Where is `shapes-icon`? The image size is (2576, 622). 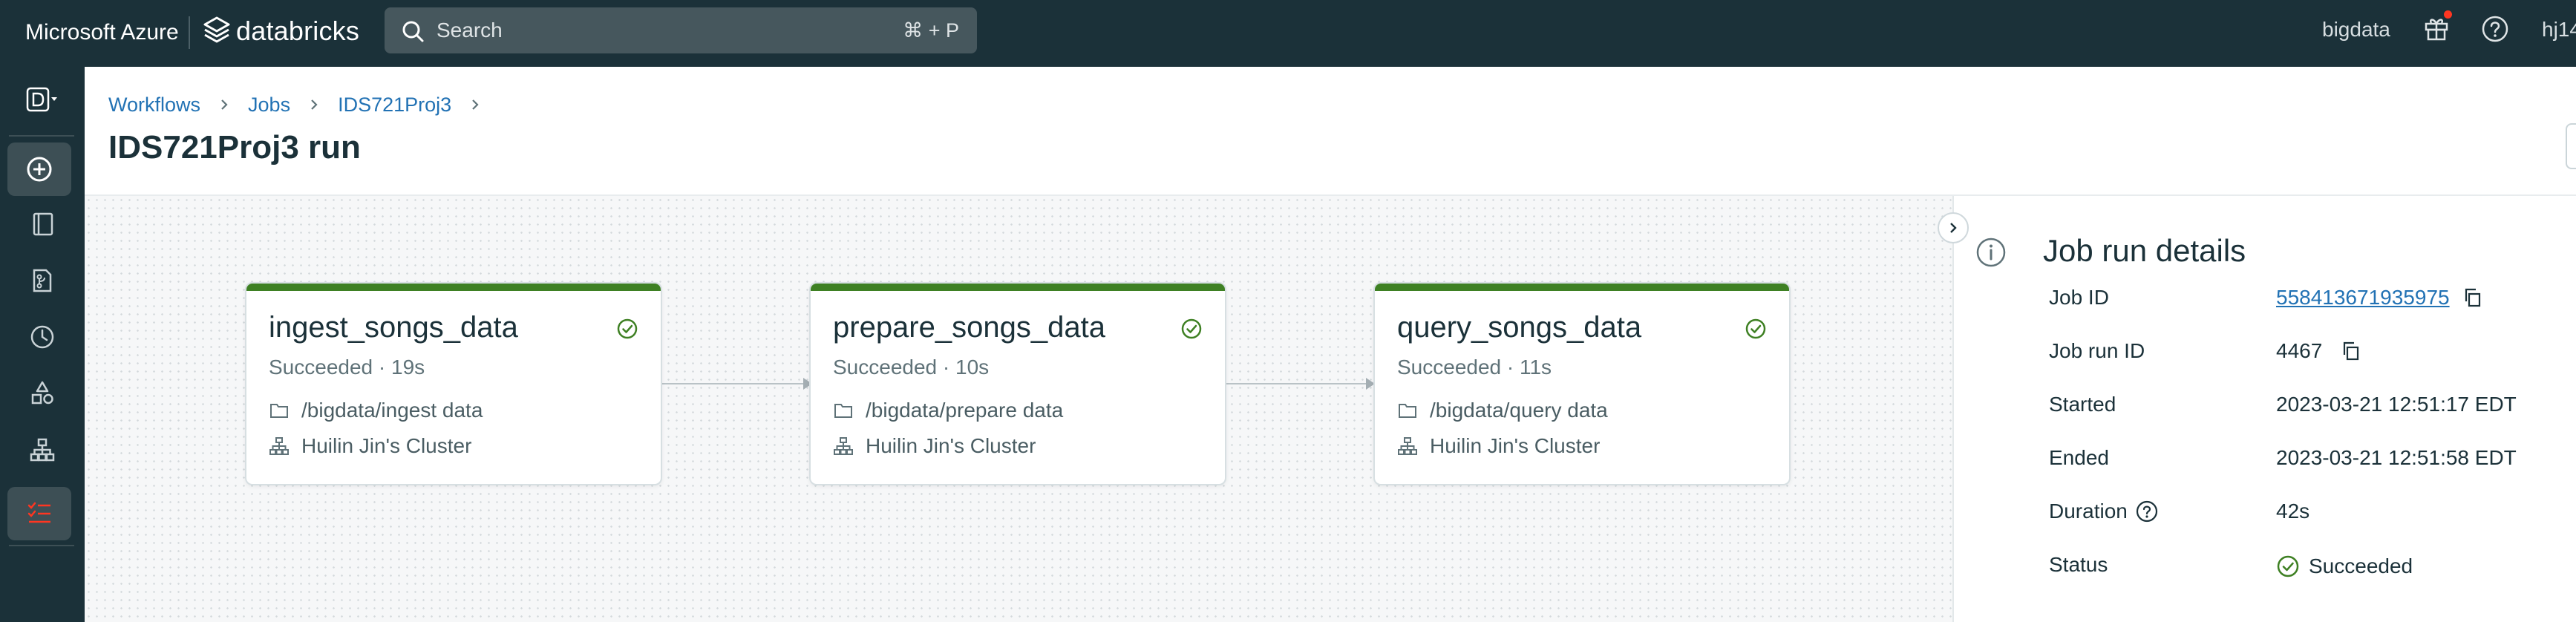
shapes-icon is located at coordinates (42, 393).